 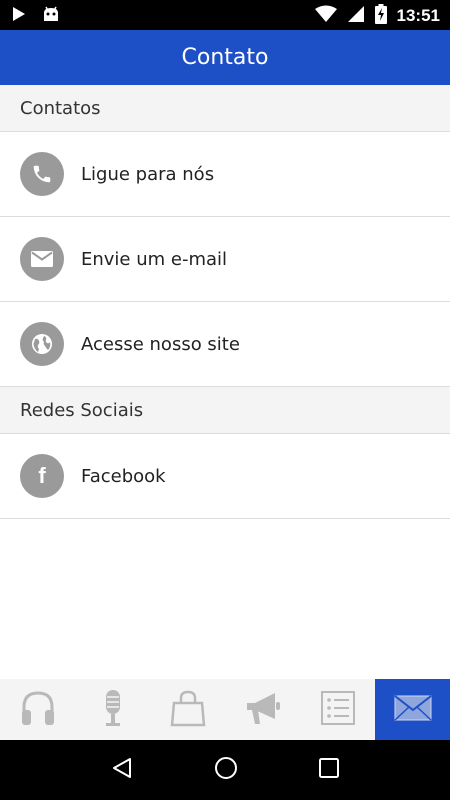 I want to click on app-bar: Contato, so click(x=225, y=57).